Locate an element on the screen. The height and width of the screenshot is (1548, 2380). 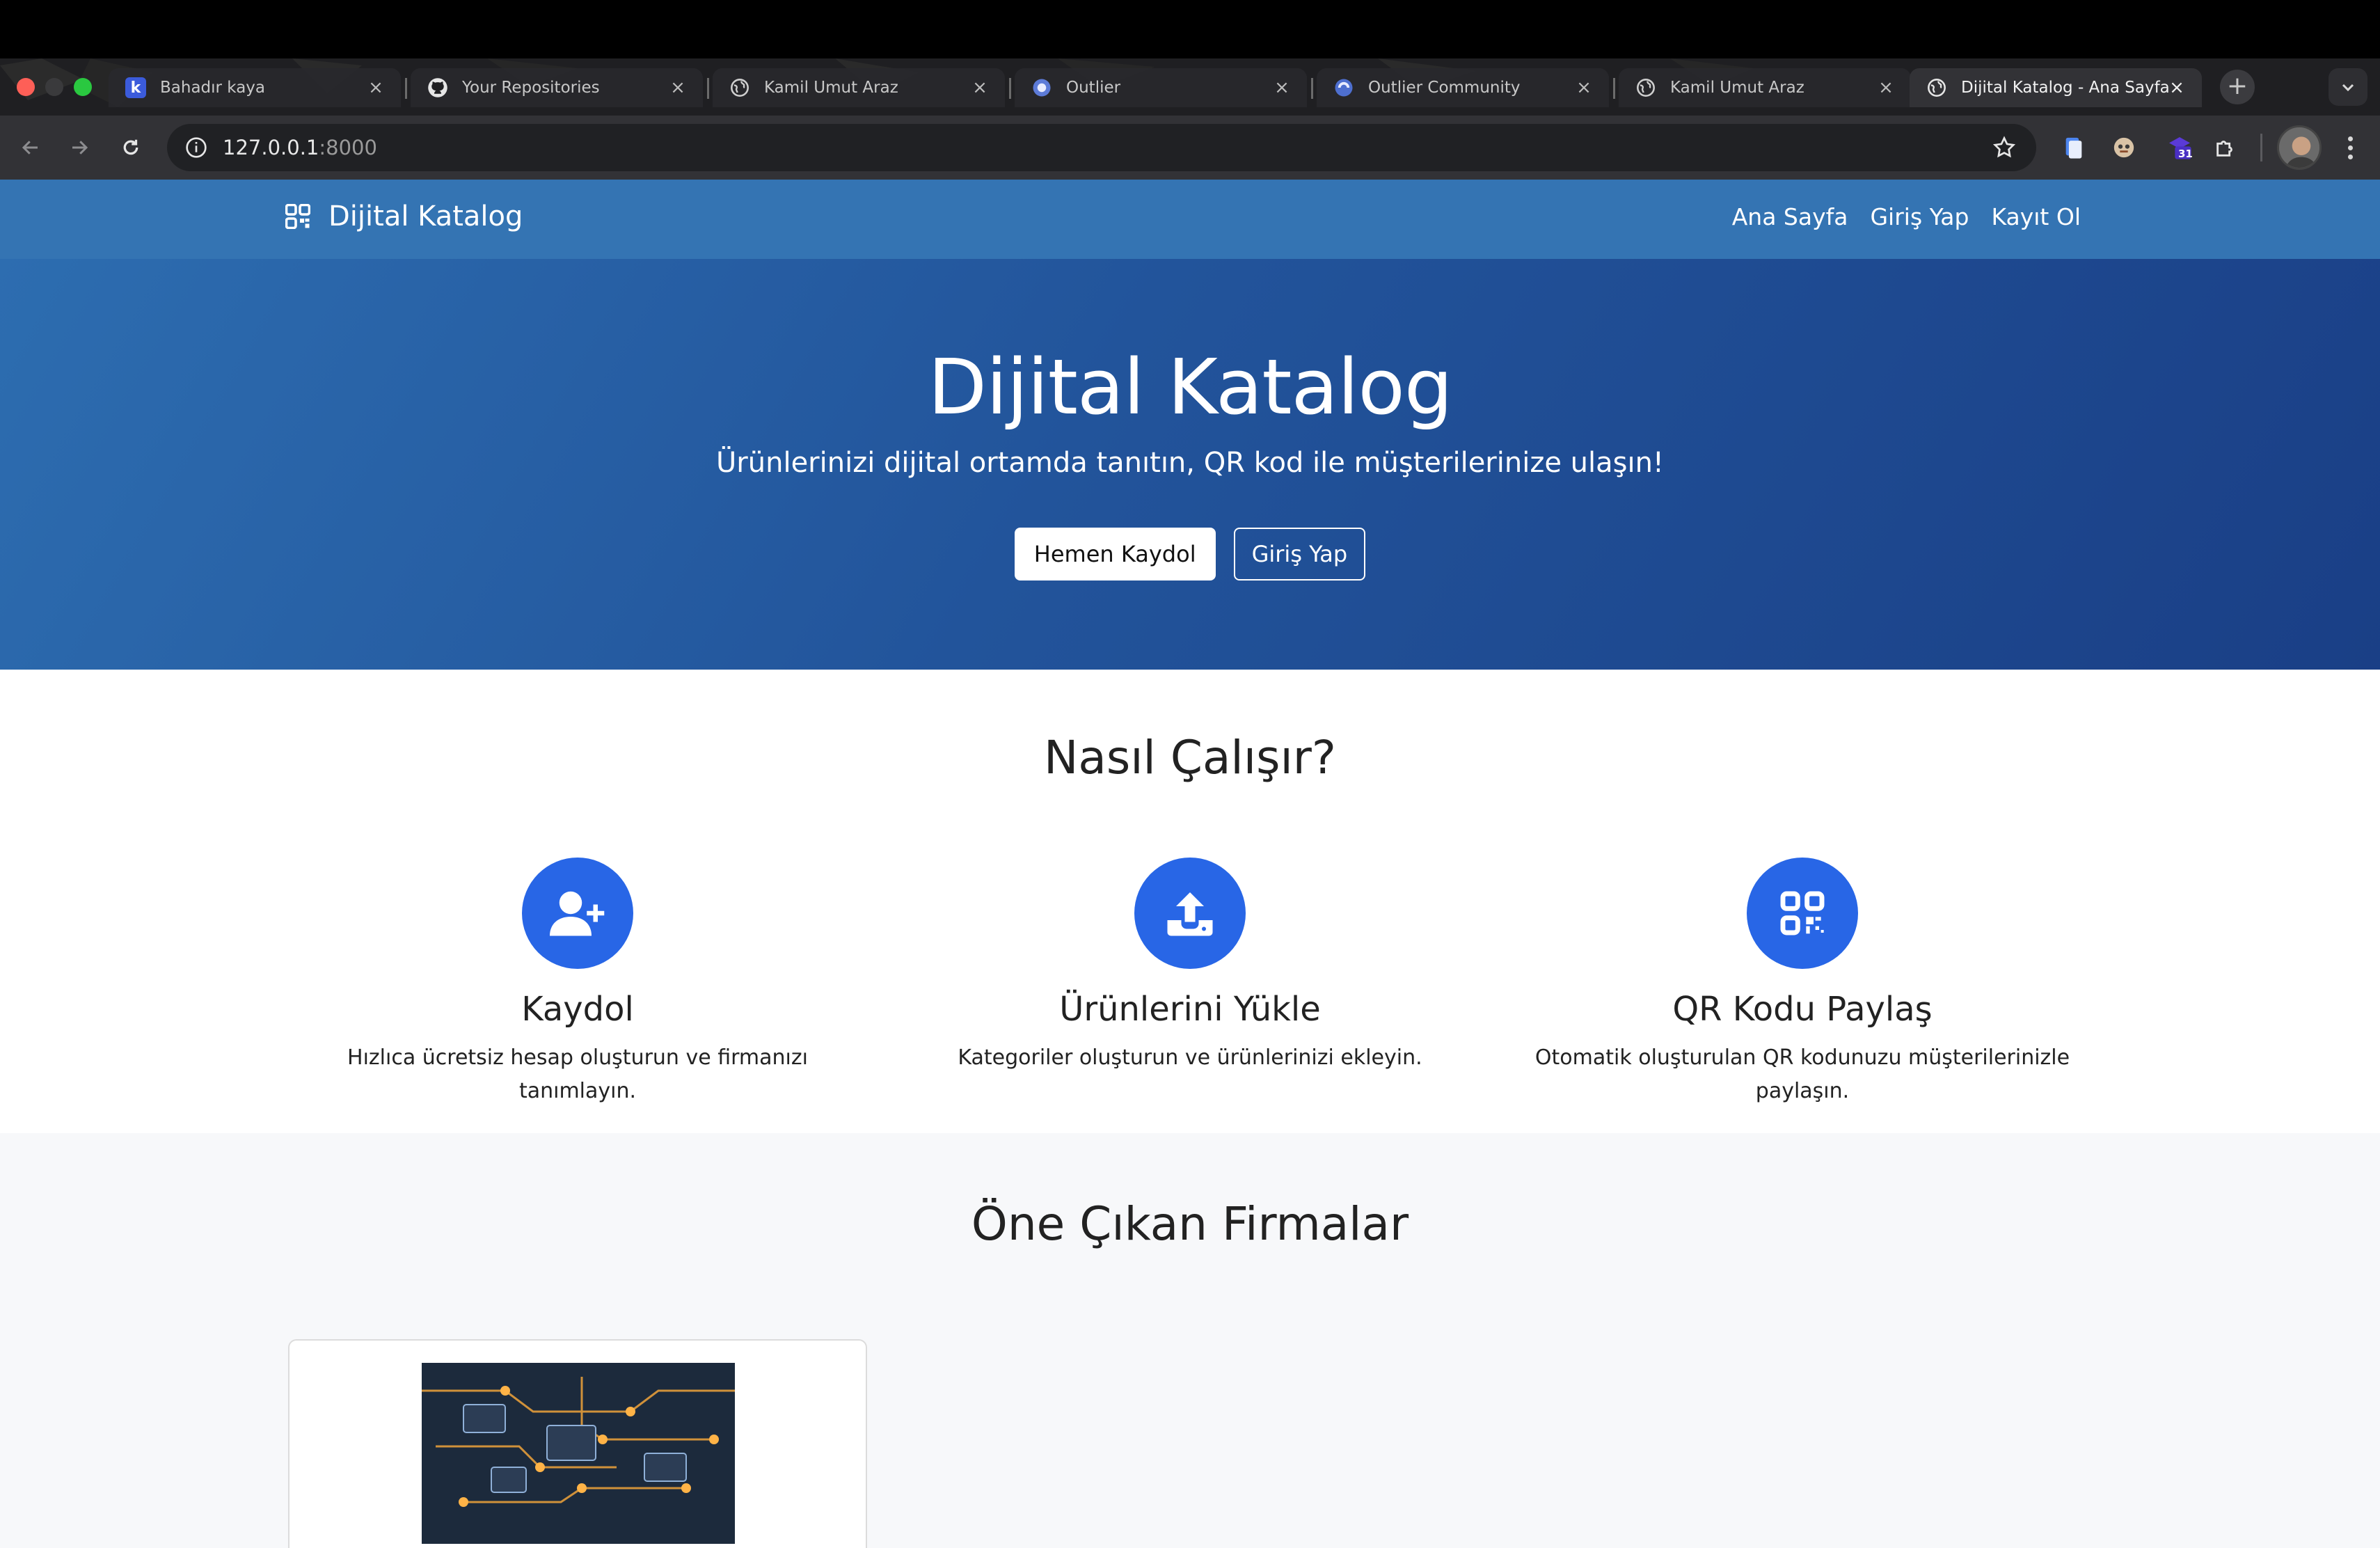
tab-search-button is located at coordinates (2348, 87).